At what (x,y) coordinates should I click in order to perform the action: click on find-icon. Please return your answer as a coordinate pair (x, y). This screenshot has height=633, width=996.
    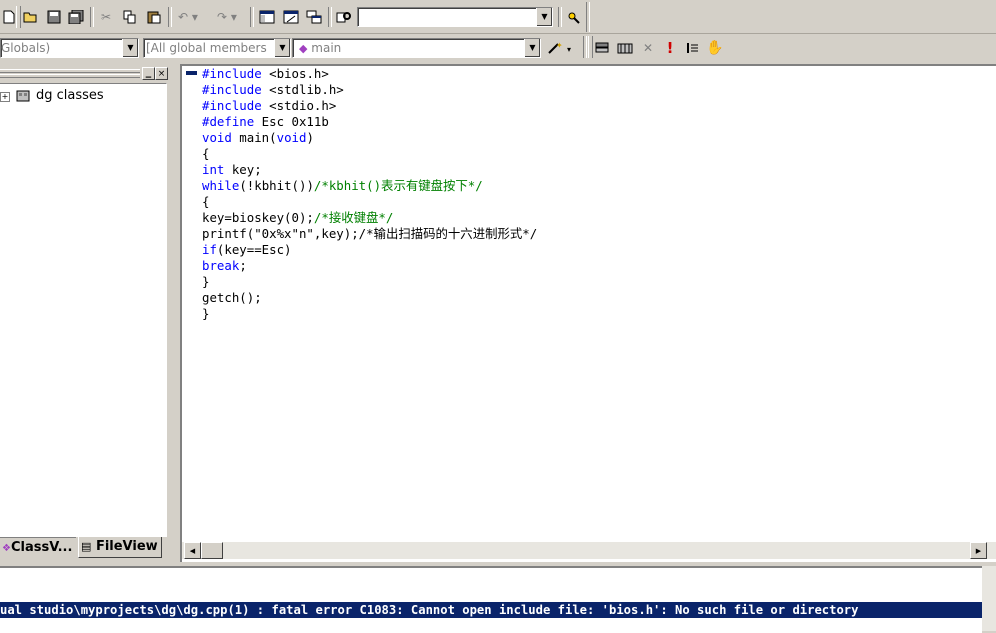
    Looking at the image, I should click on (574, 17).